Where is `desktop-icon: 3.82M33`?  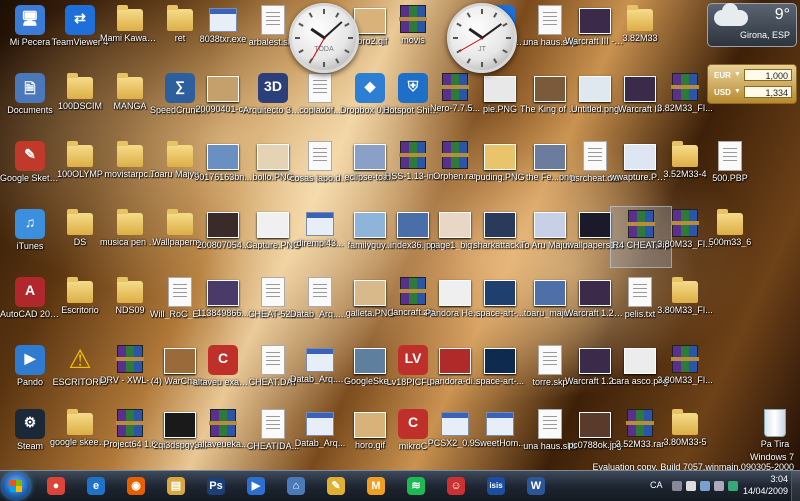
desktop-icon: 3.82M33 is located at coordinates (640, 32).